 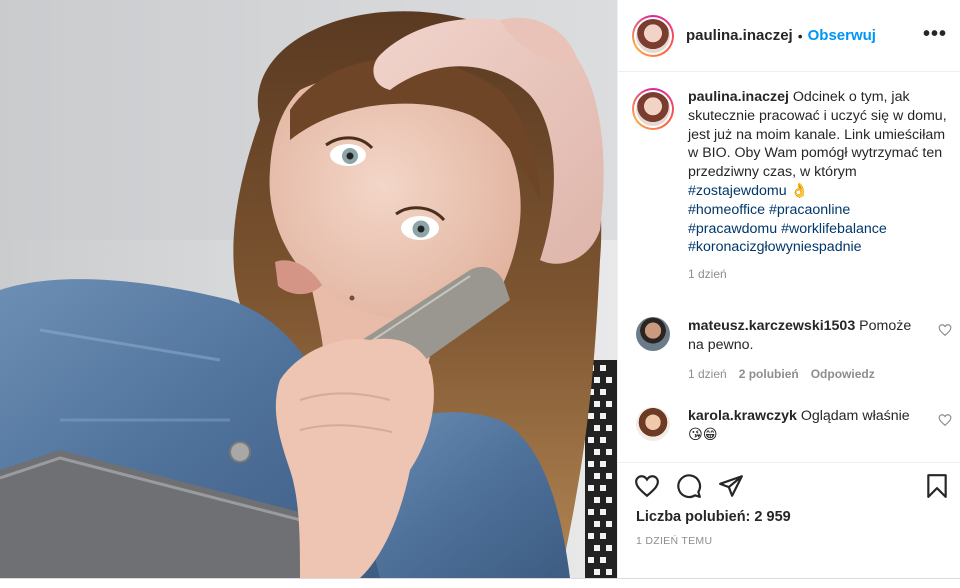 I want to click on author-avatar, so click(x=653, y=35).